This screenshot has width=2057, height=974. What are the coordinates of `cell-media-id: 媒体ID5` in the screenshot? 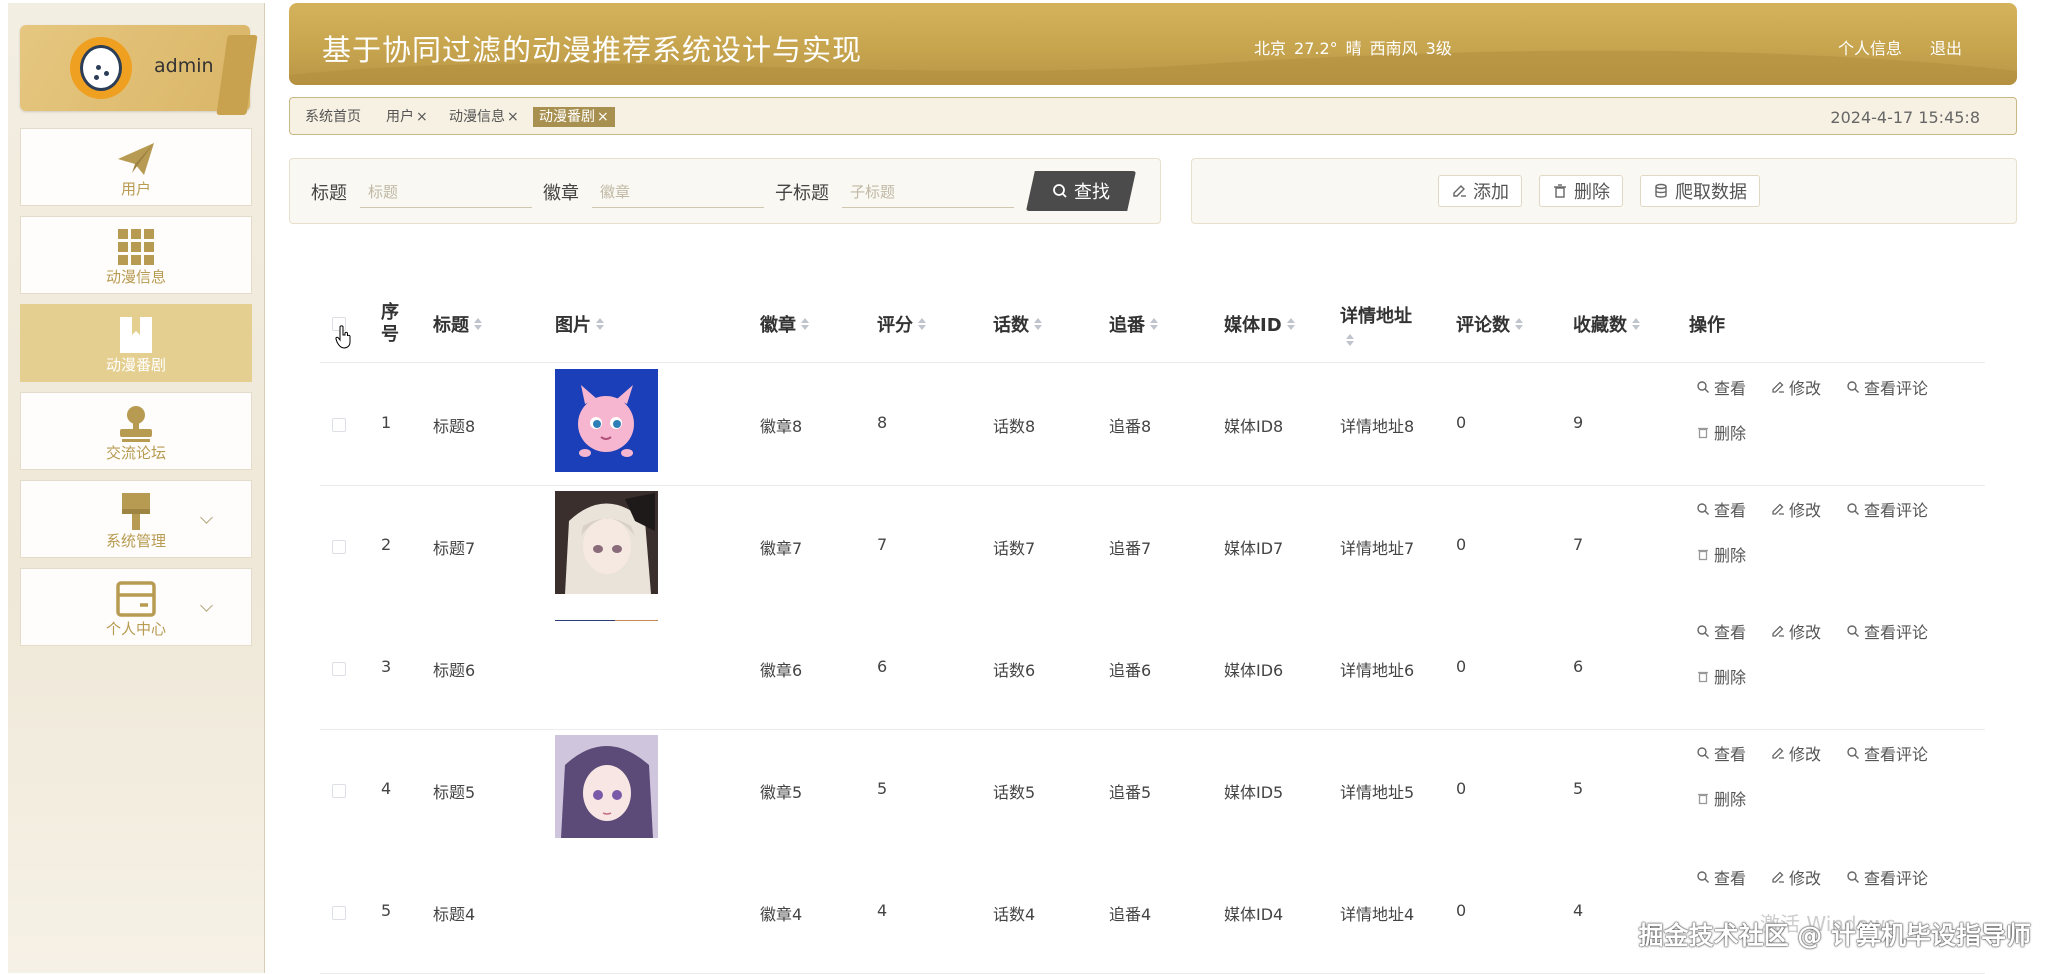 It's located at (1254, 792).